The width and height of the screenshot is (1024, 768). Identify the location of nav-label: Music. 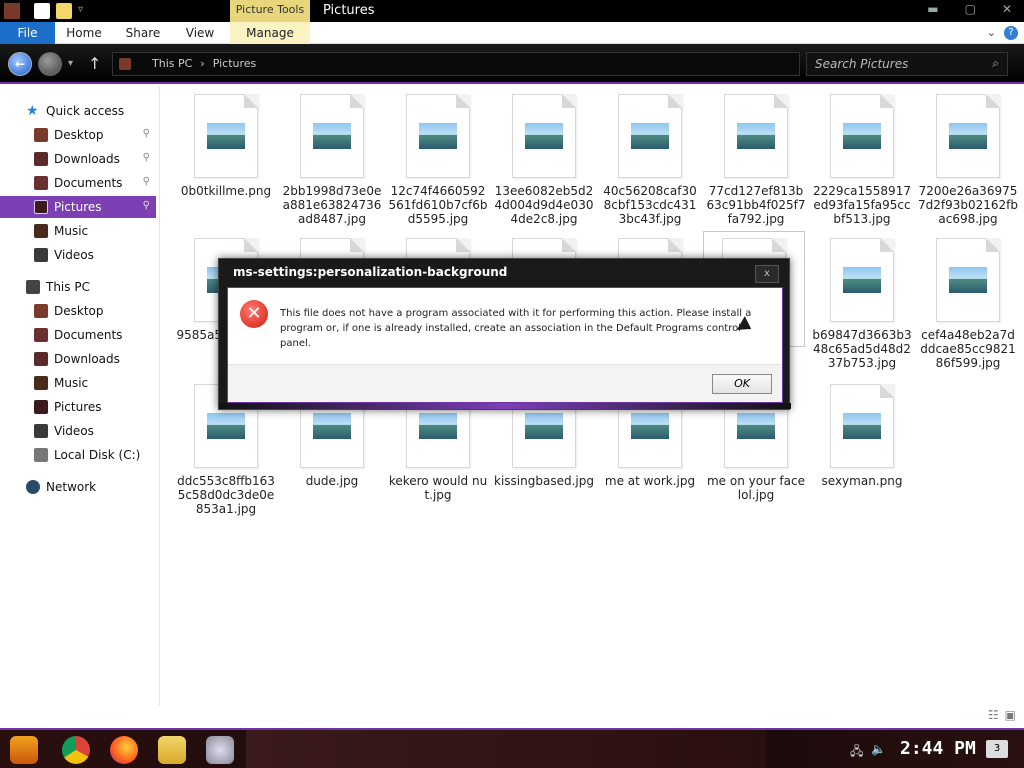
(71, 231).